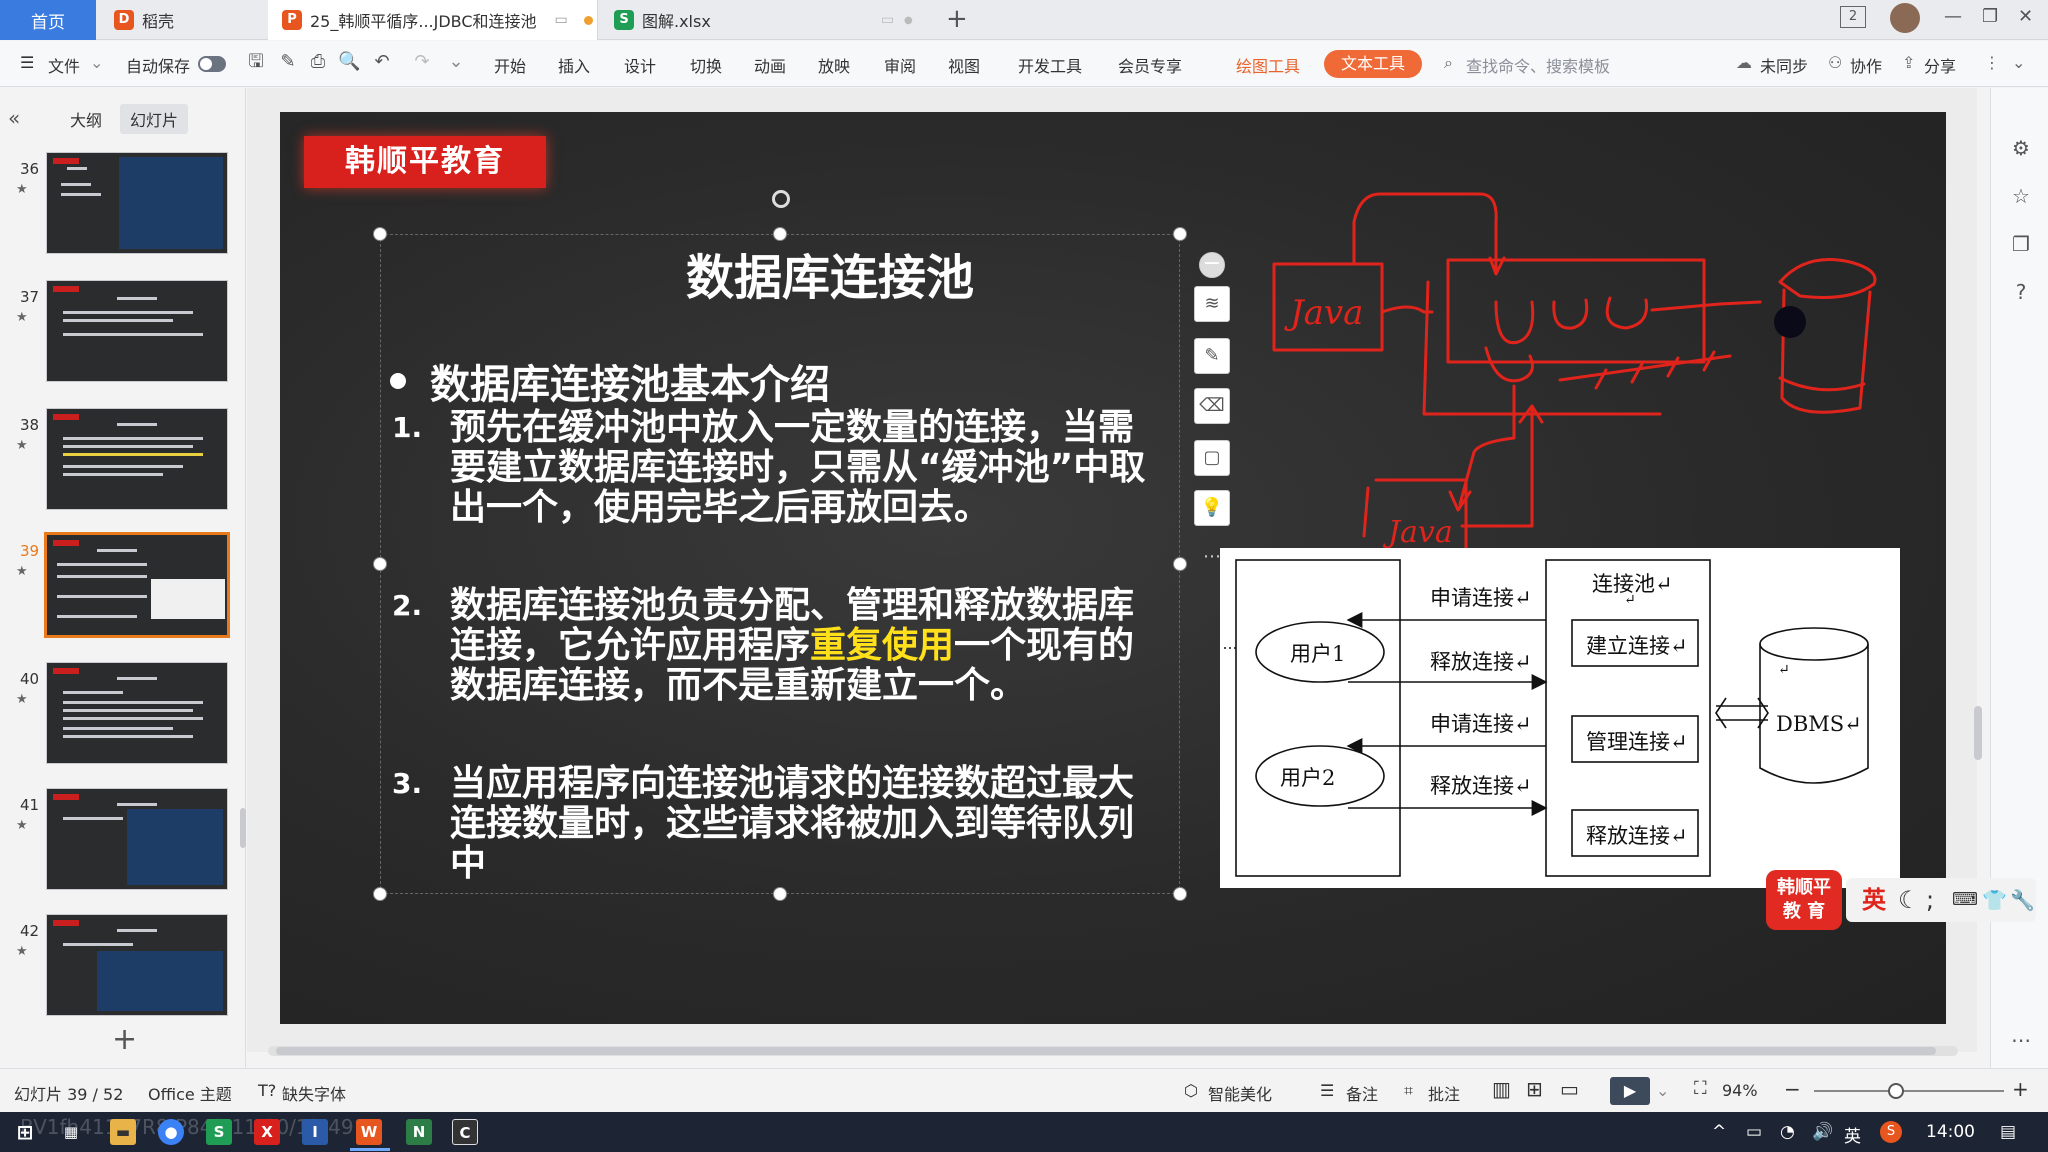 The image size is (2048, 1152). Describe the element at coordinates (27, 62) in the screenshot. I see `menu-icon: ☰` at that location.